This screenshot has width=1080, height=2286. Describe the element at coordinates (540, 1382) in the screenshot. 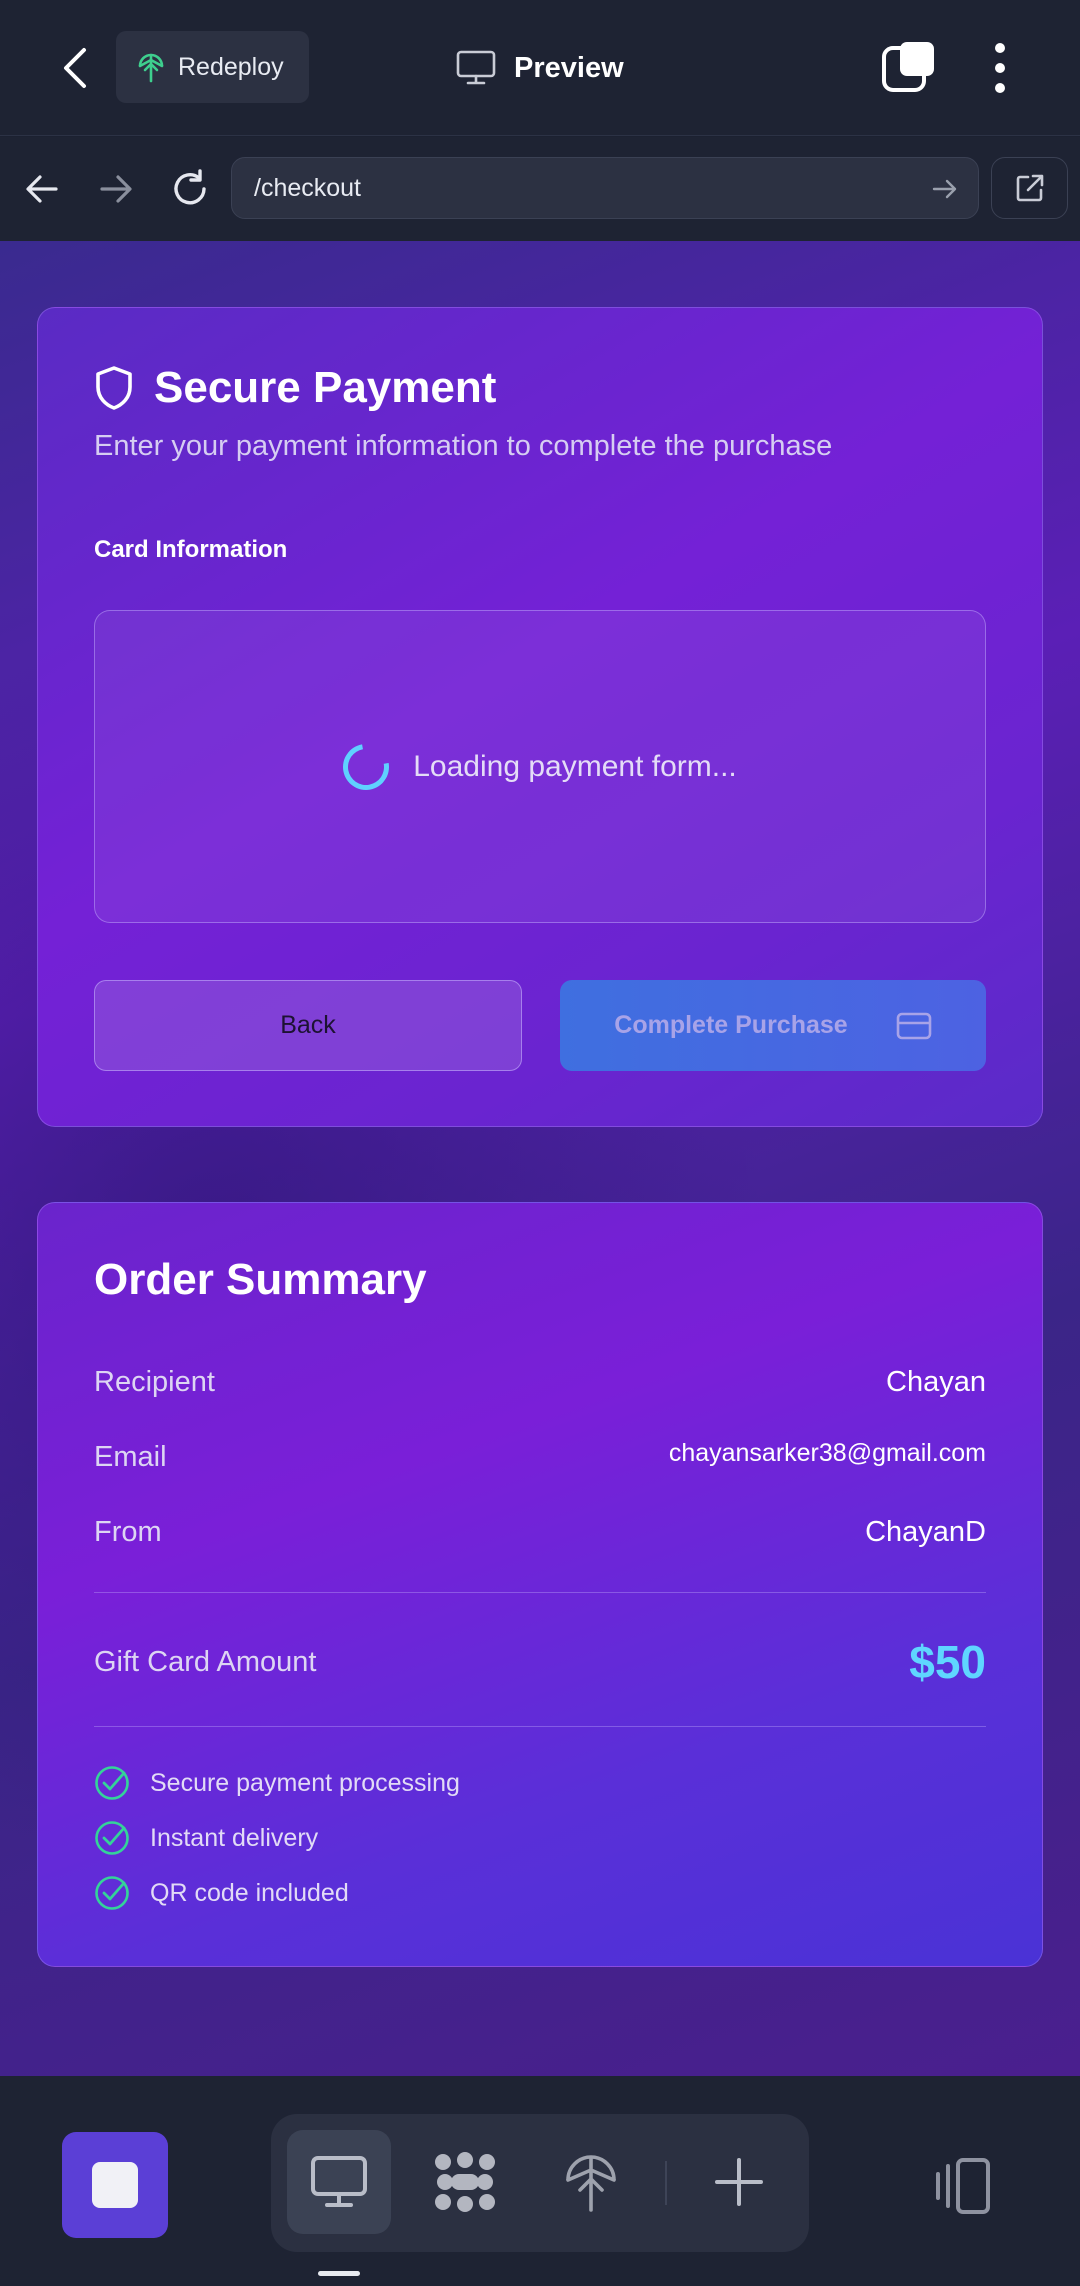

I see `summary-row-recipient: Recipient Chayan` at that location.